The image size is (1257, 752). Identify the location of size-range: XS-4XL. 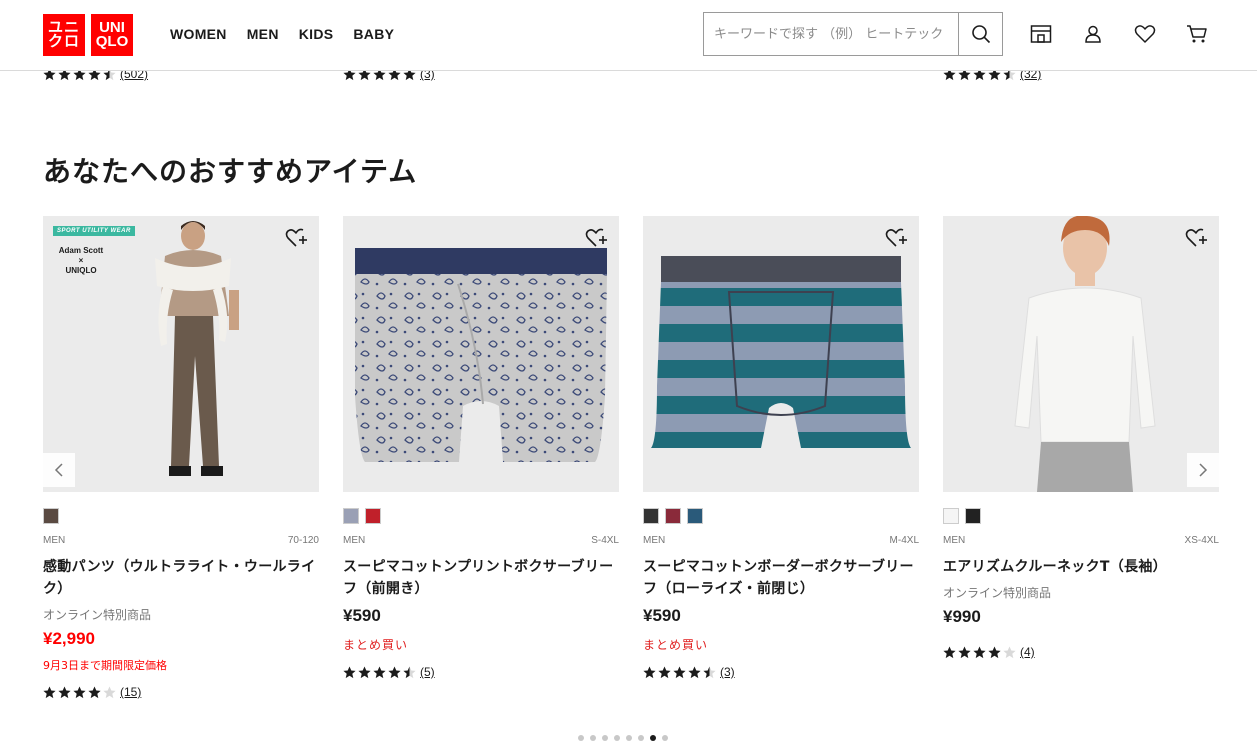
(1201, 540).